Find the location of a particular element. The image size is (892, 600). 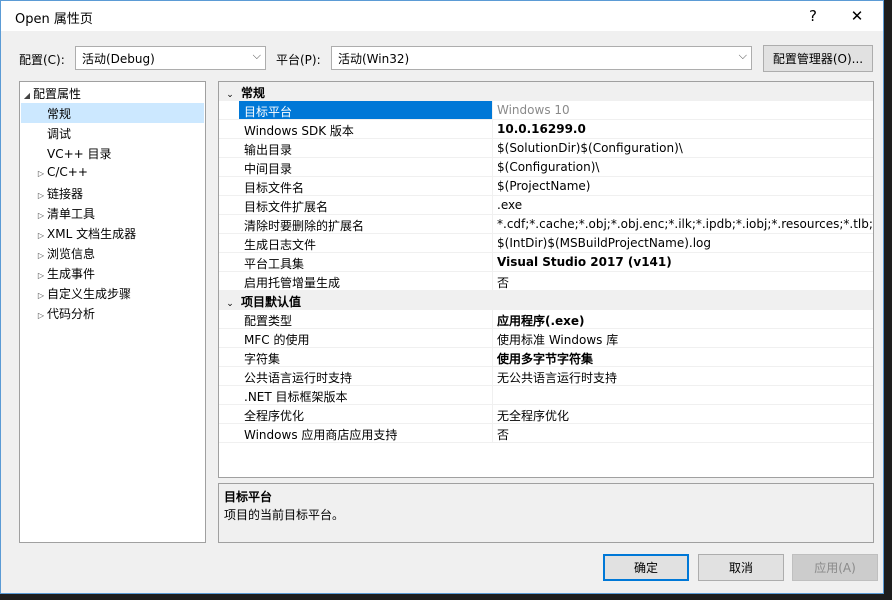

grid-category-label: 常规 is located at coordinates (253, 93).